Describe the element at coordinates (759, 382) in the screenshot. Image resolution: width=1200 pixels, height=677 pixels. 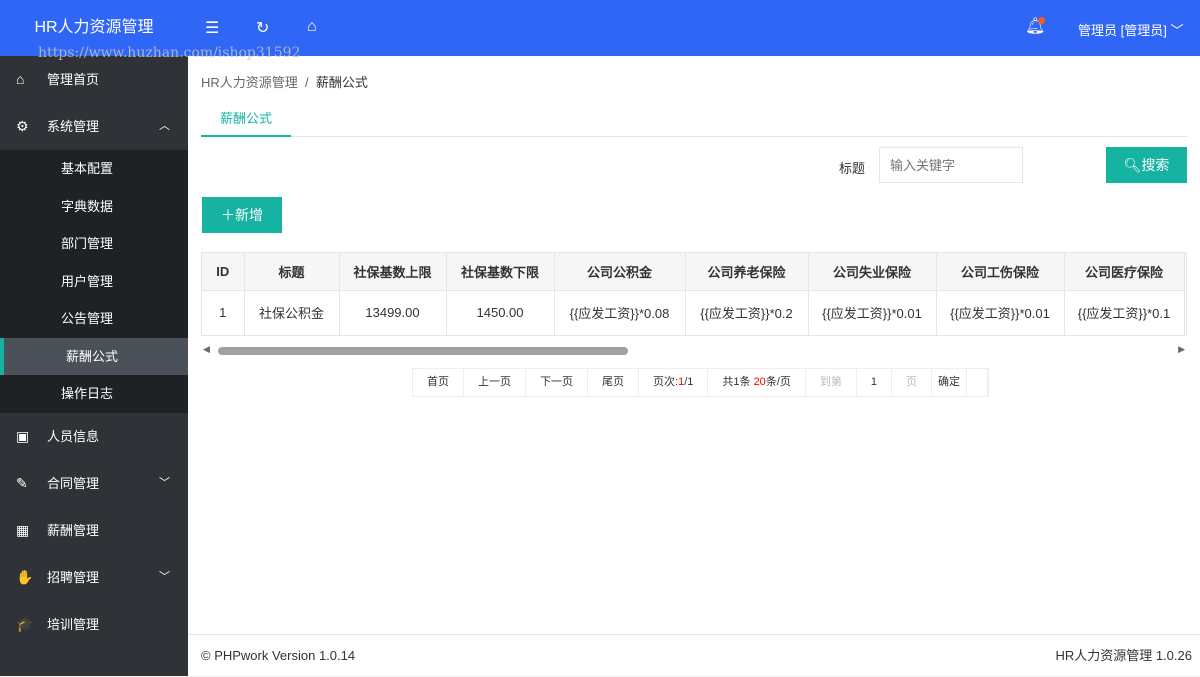
I see `per-page: 20` at that location.